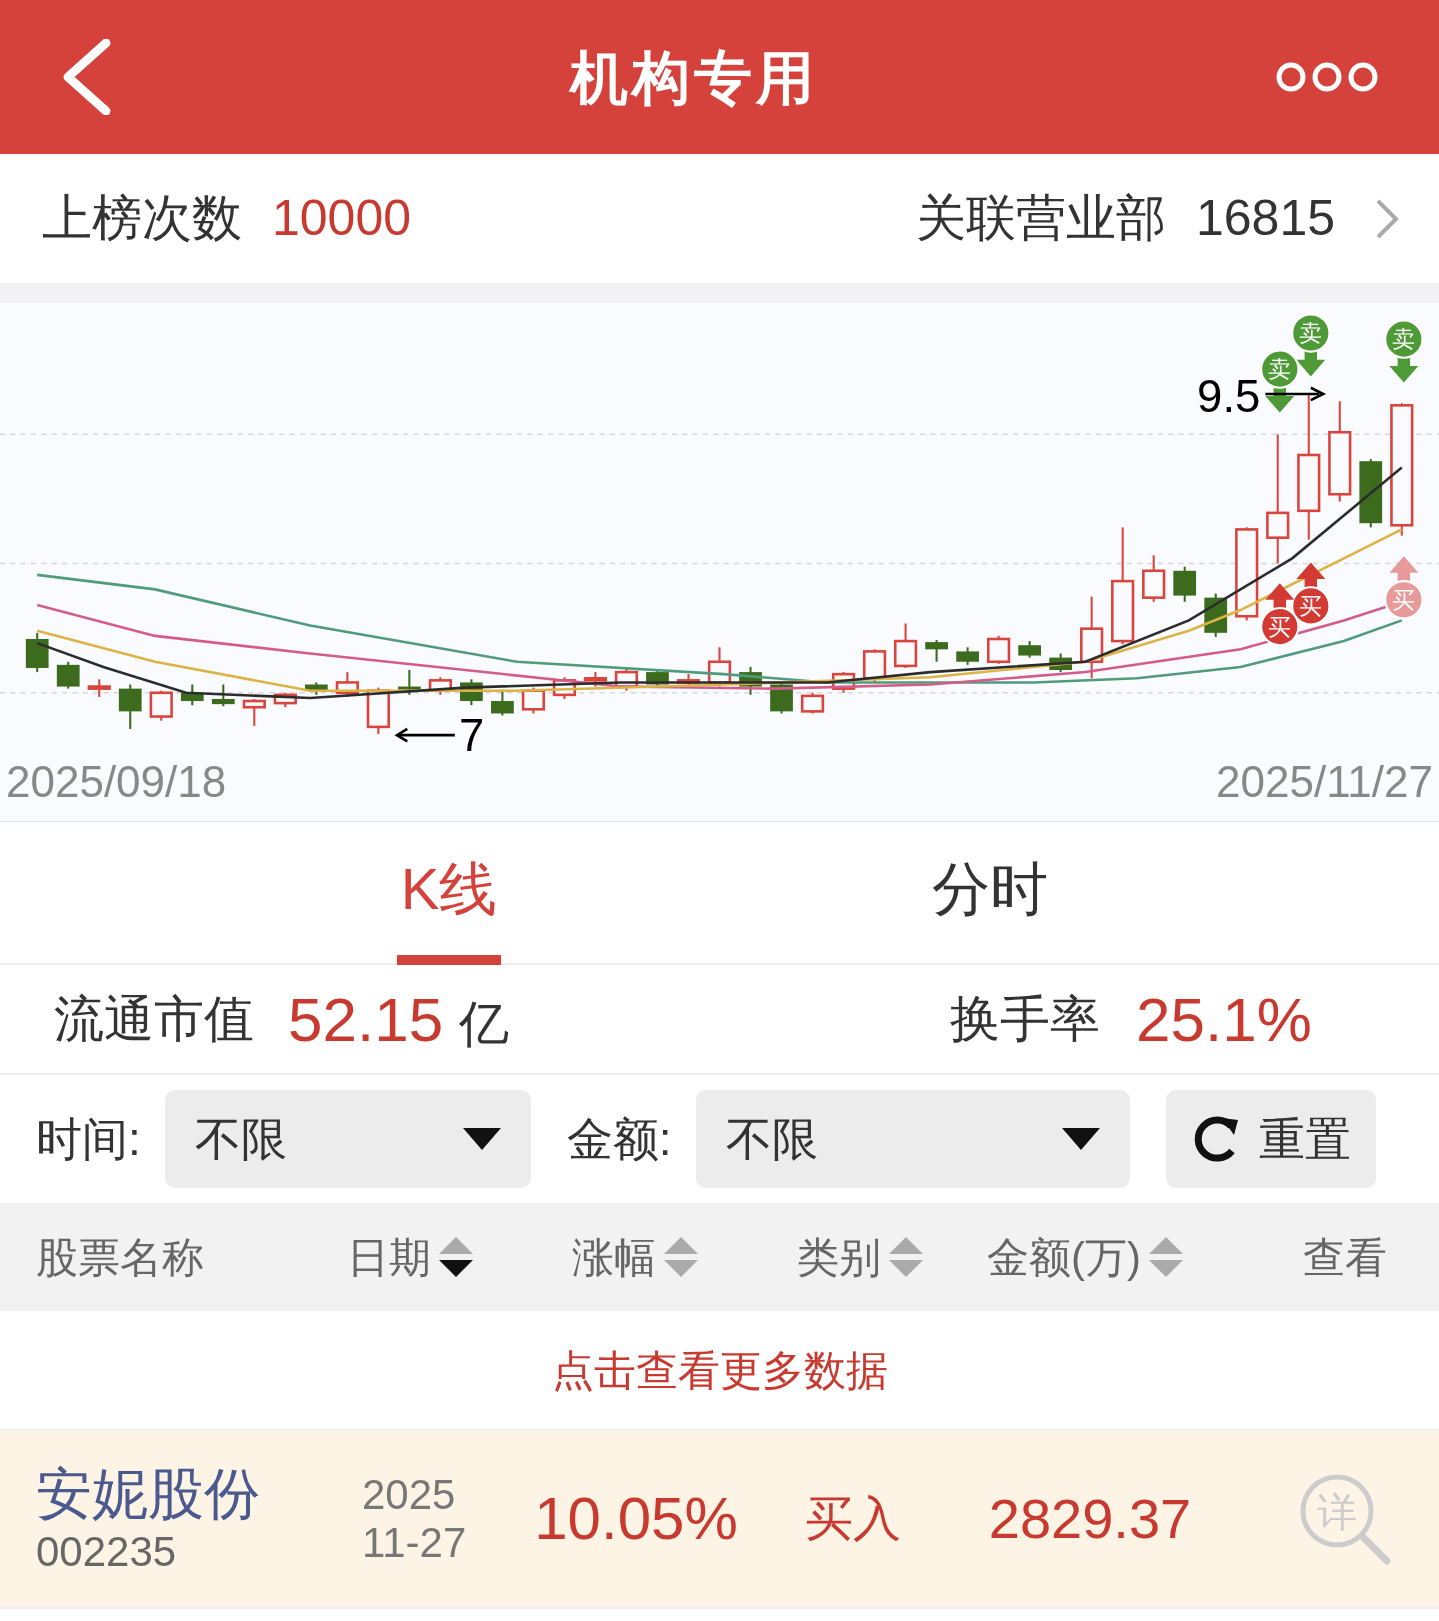 The image size is (1439, 1621). I want to click on cap-value: 52.15, so click(366, 1019).